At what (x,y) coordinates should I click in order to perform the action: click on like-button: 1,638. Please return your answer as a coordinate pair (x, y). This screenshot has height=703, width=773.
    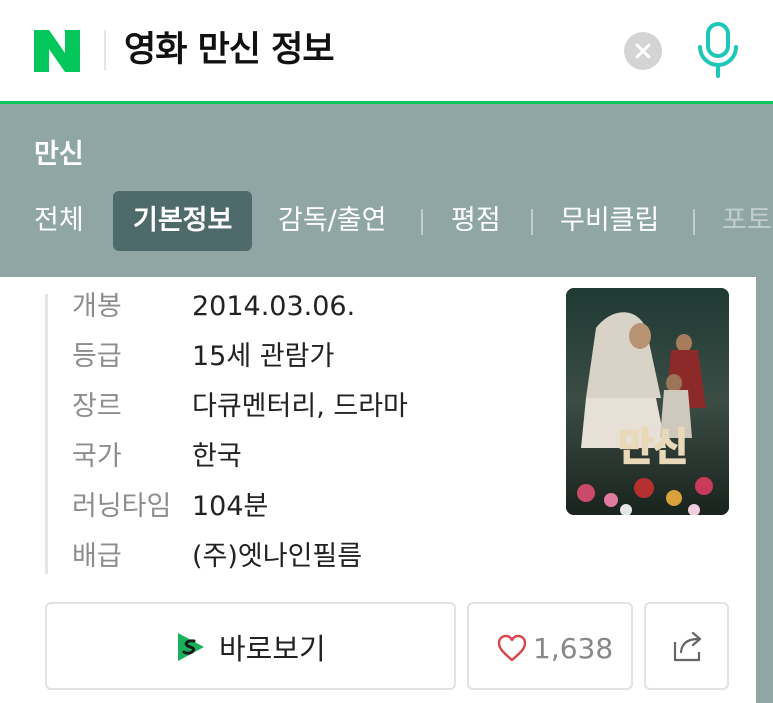
    Looking at the image, I should click on (550, 646).